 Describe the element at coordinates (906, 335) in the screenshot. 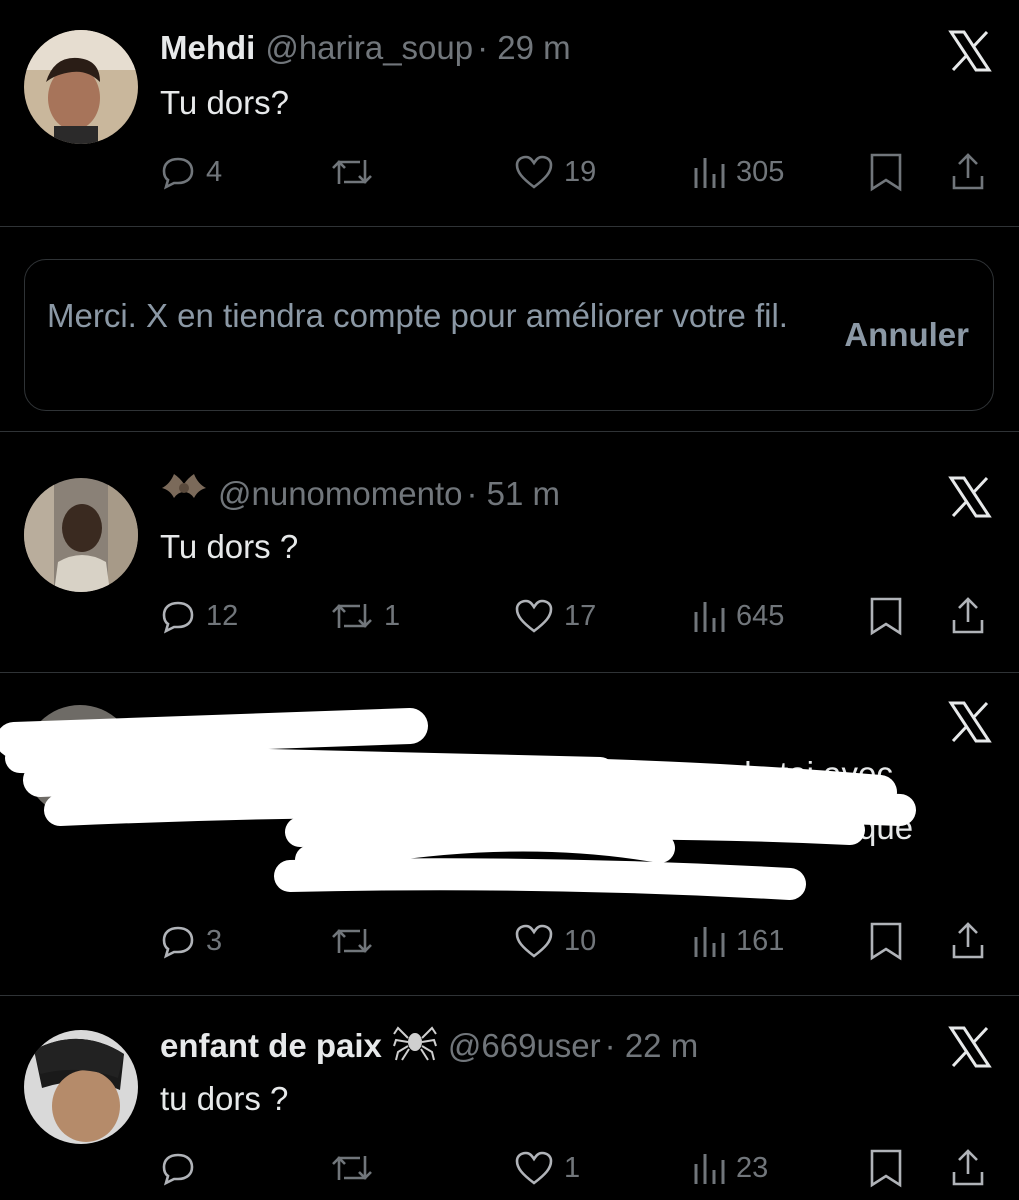

I see `undo-button: Annuler` at that location.